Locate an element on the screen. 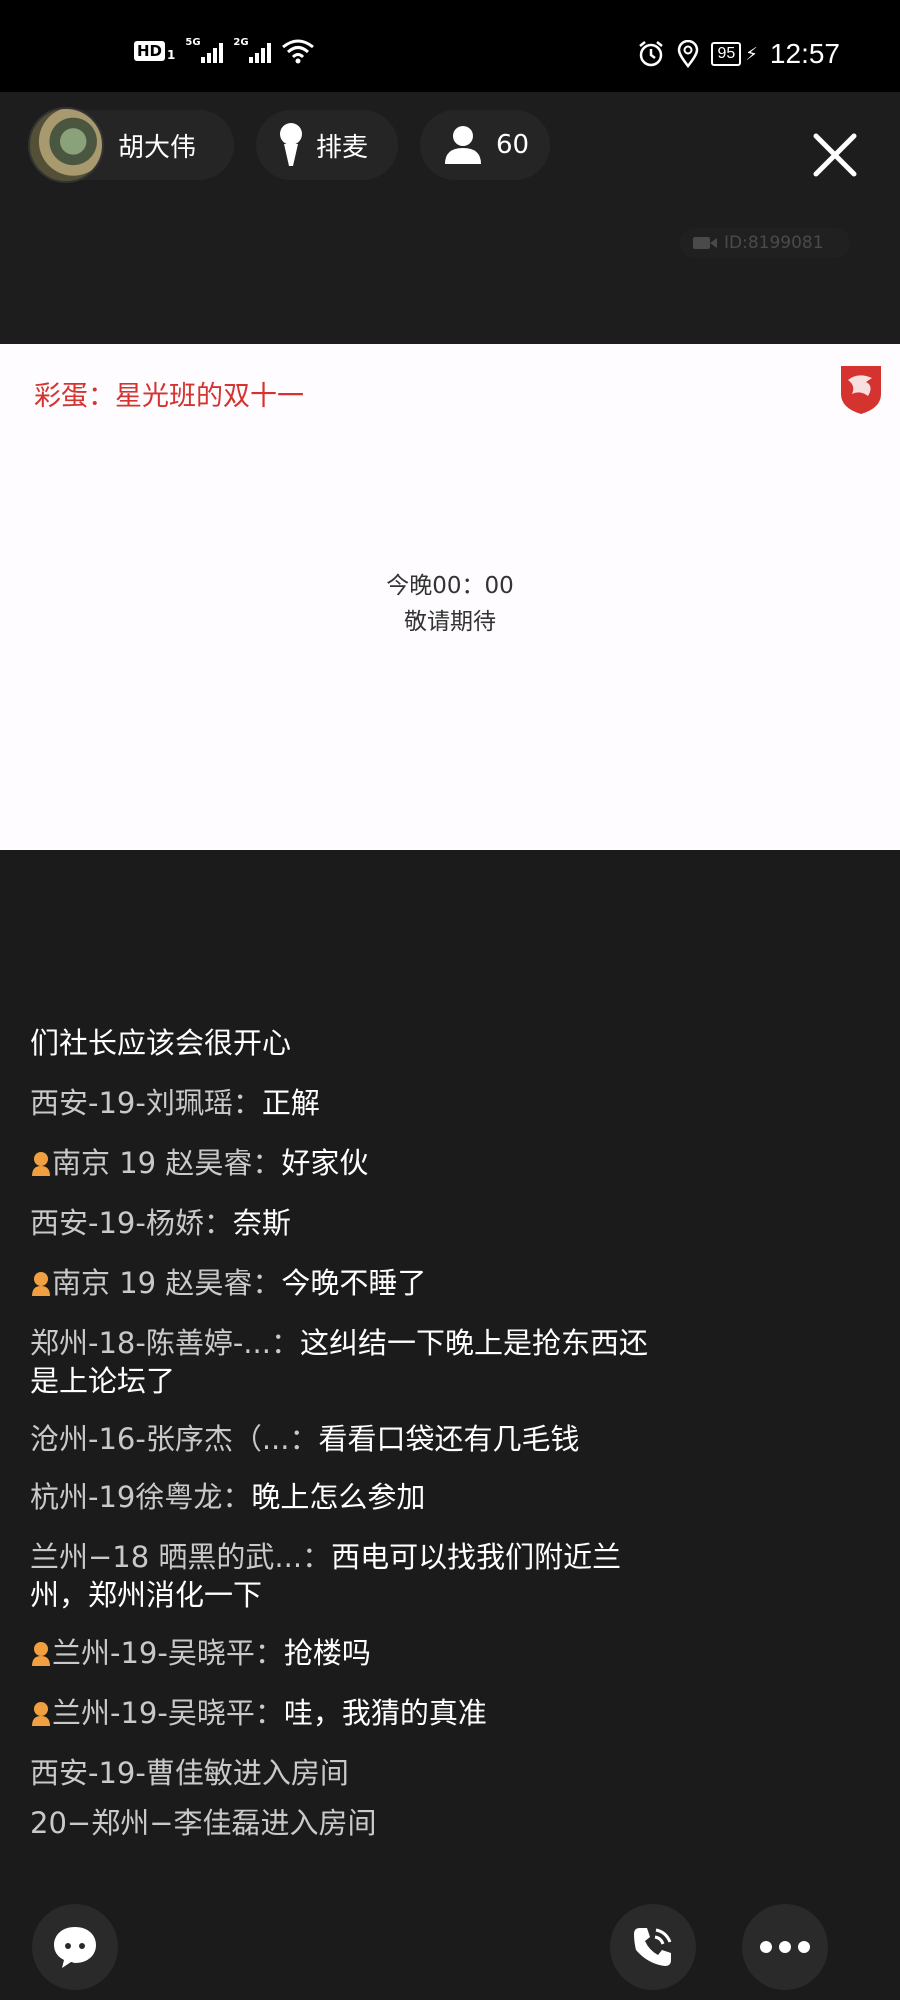  chat-message: 西安-19-刘珮瑶：正解 is located at coordinates (175, 1103).